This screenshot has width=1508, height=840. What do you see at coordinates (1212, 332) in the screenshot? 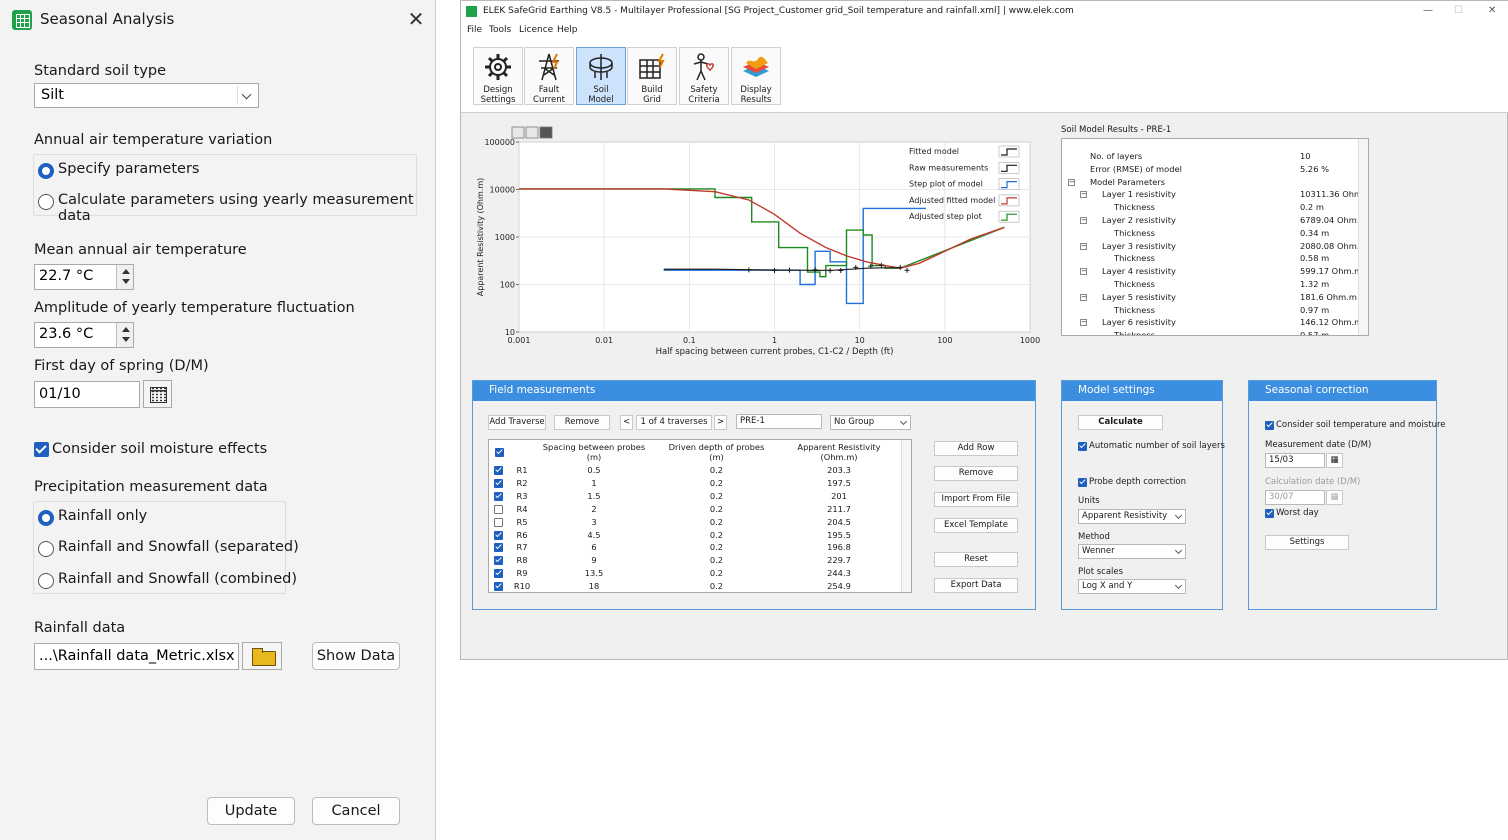
I see `tree-row: Thickness 0.57 m` at bounding box center [1212, 332].